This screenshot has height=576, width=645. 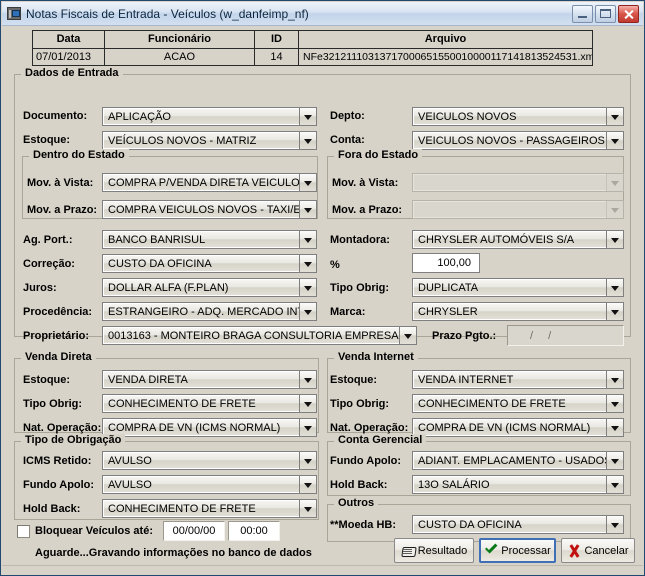 What do you see at coordinates (58, 357) in the screenshot?
I see `group-legend-venda-direta: Venda Direta` at bounding box center [58, 357].